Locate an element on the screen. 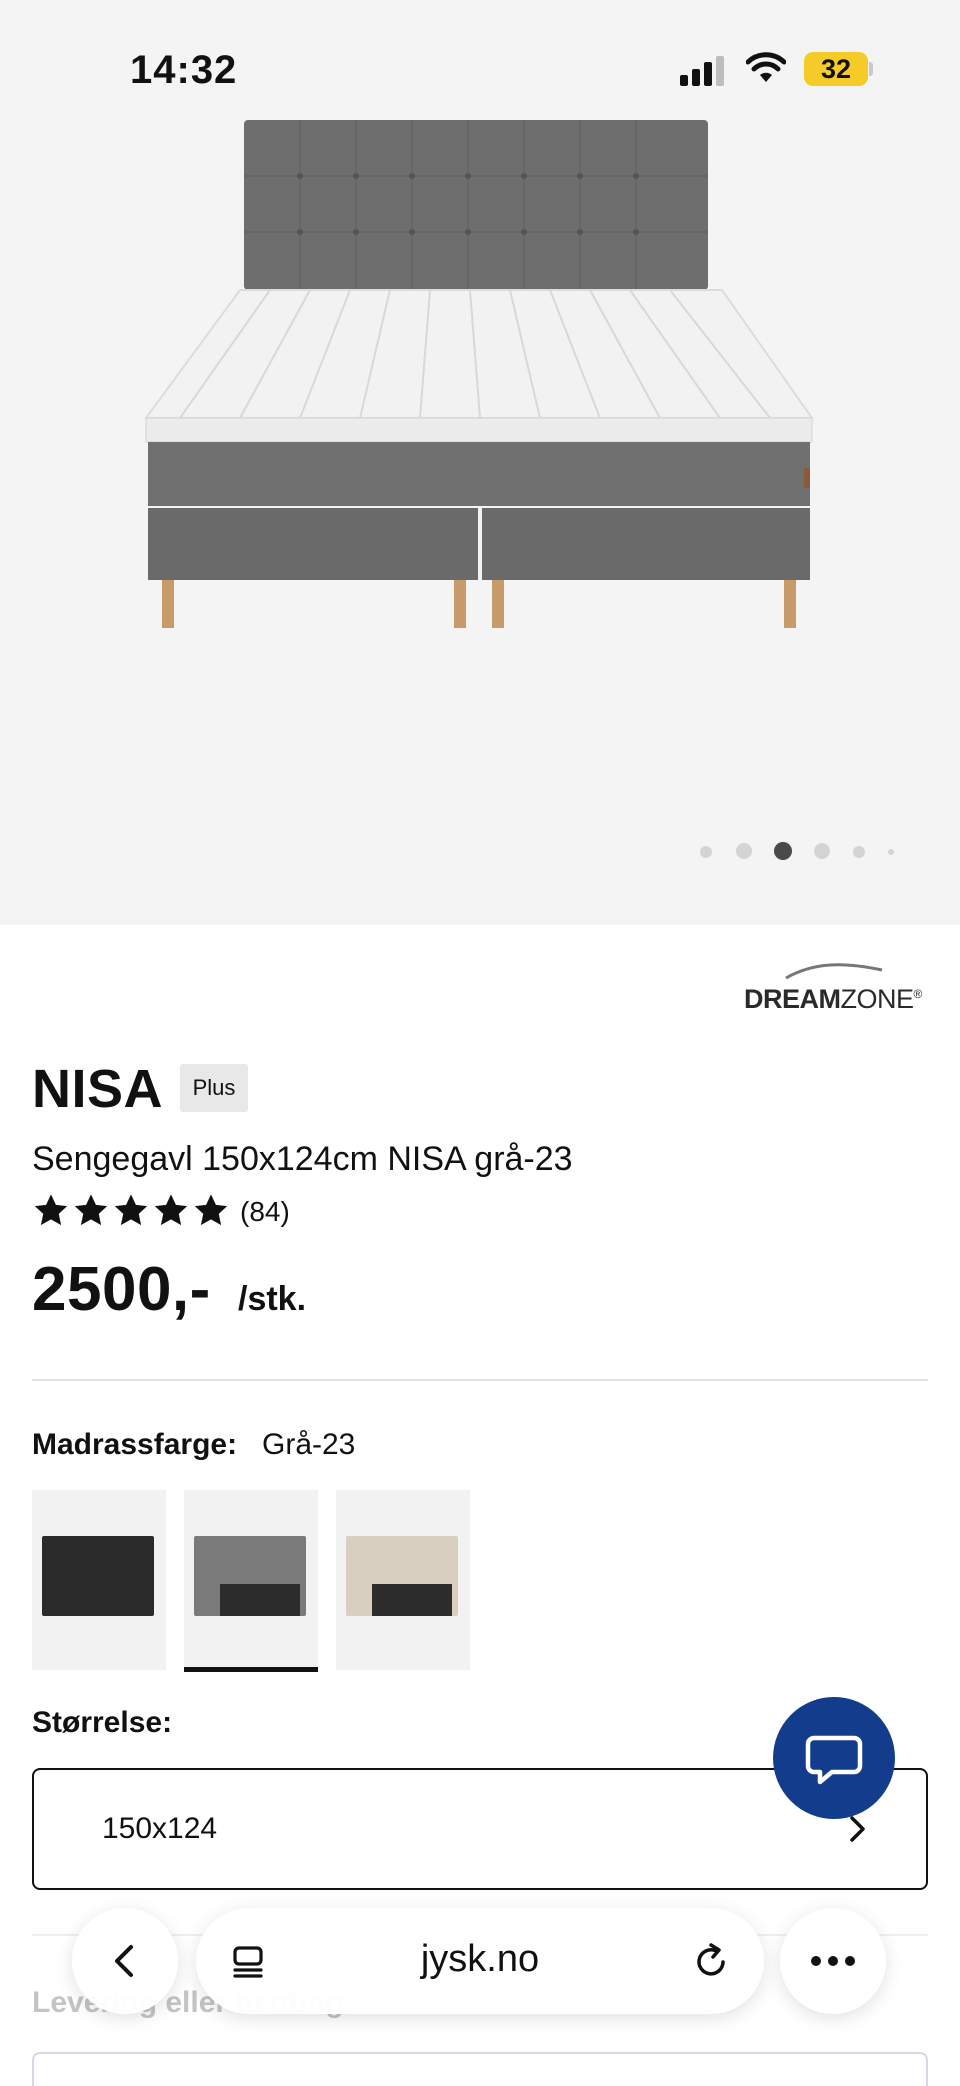  address-bar: jysk.no is located at coordinates (480, 1961).